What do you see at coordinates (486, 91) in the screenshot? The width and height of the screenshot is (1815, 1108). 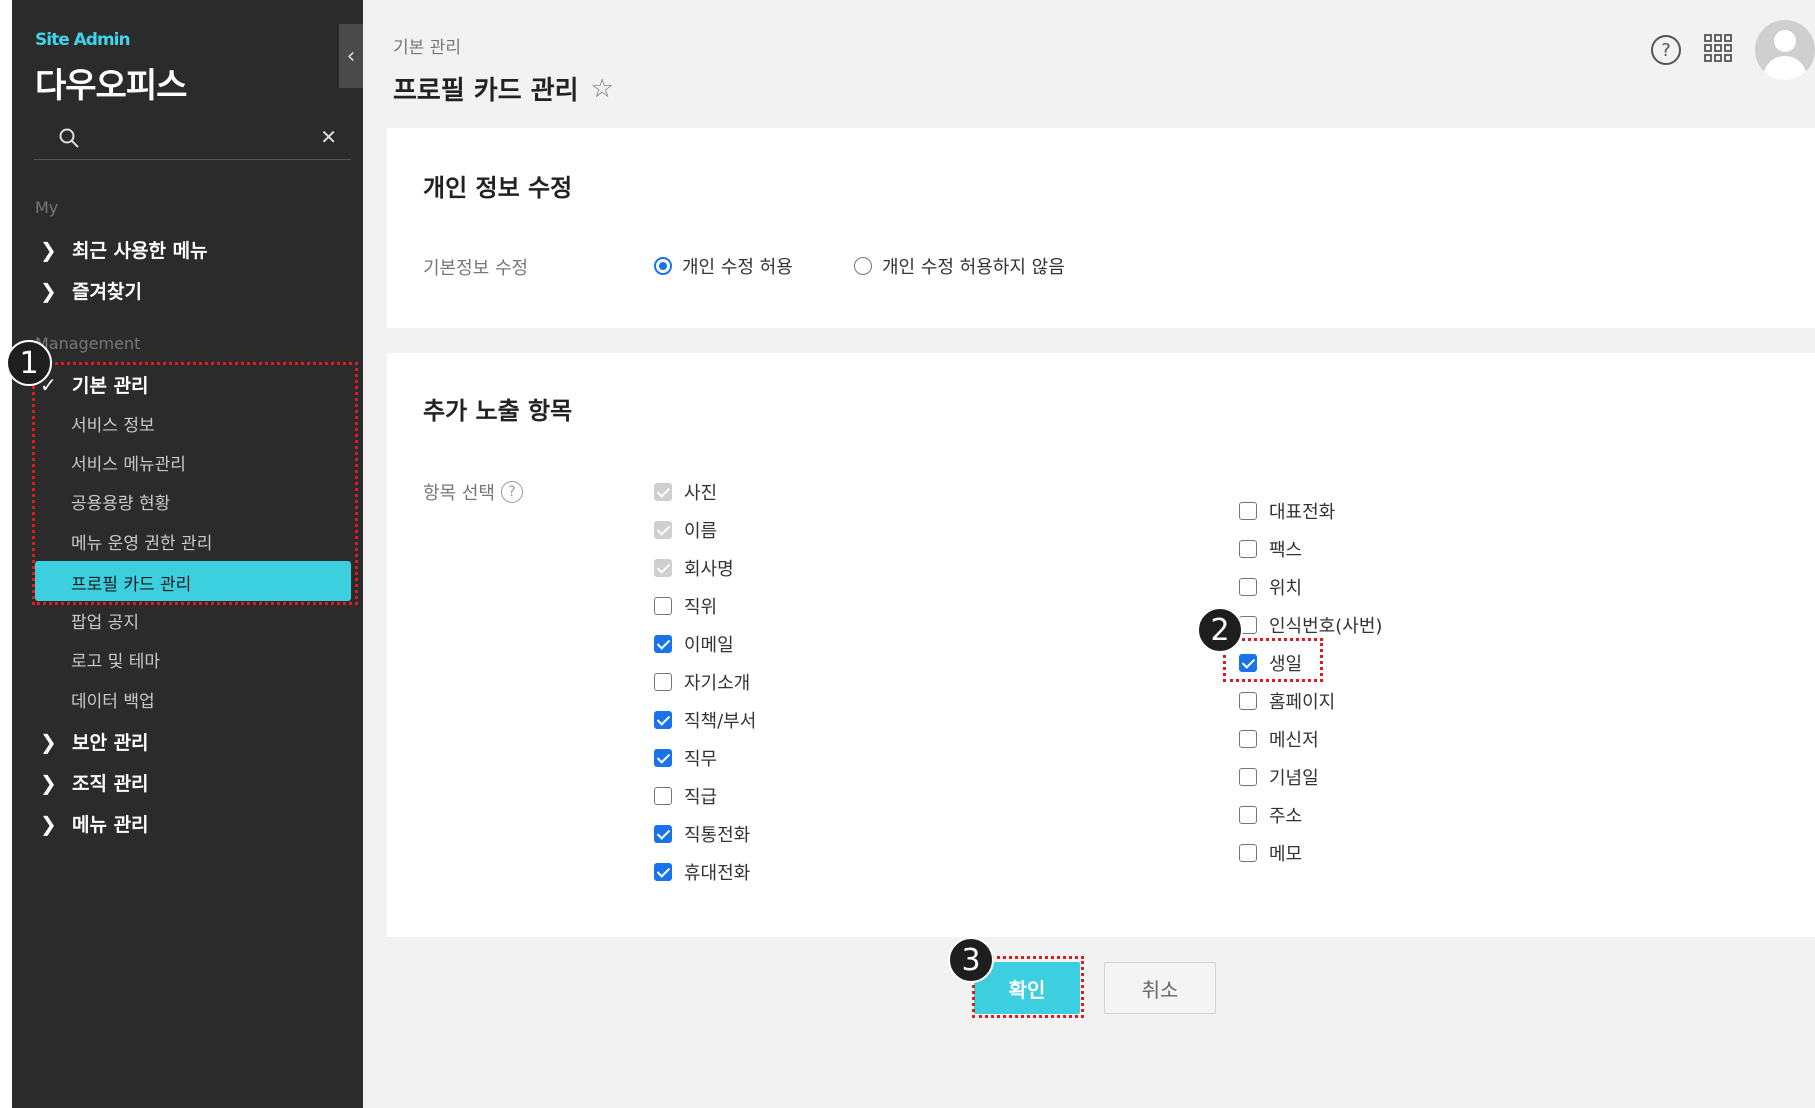 I see `page-title: 프로필 카드 관리` at bounding box center [486, 91].